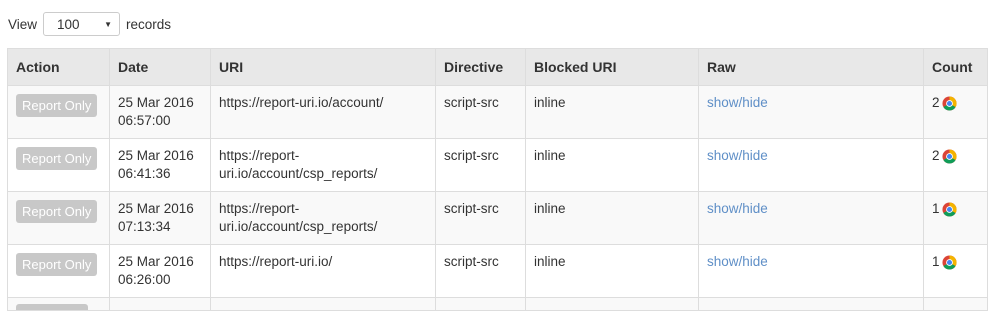 Image resolution: width=993 pixels, height=311 pixels. What do you see at coordinates (144, 279) in the screenshot?
I see `time-text: 06:26:00` at bounding box center [144, 279].